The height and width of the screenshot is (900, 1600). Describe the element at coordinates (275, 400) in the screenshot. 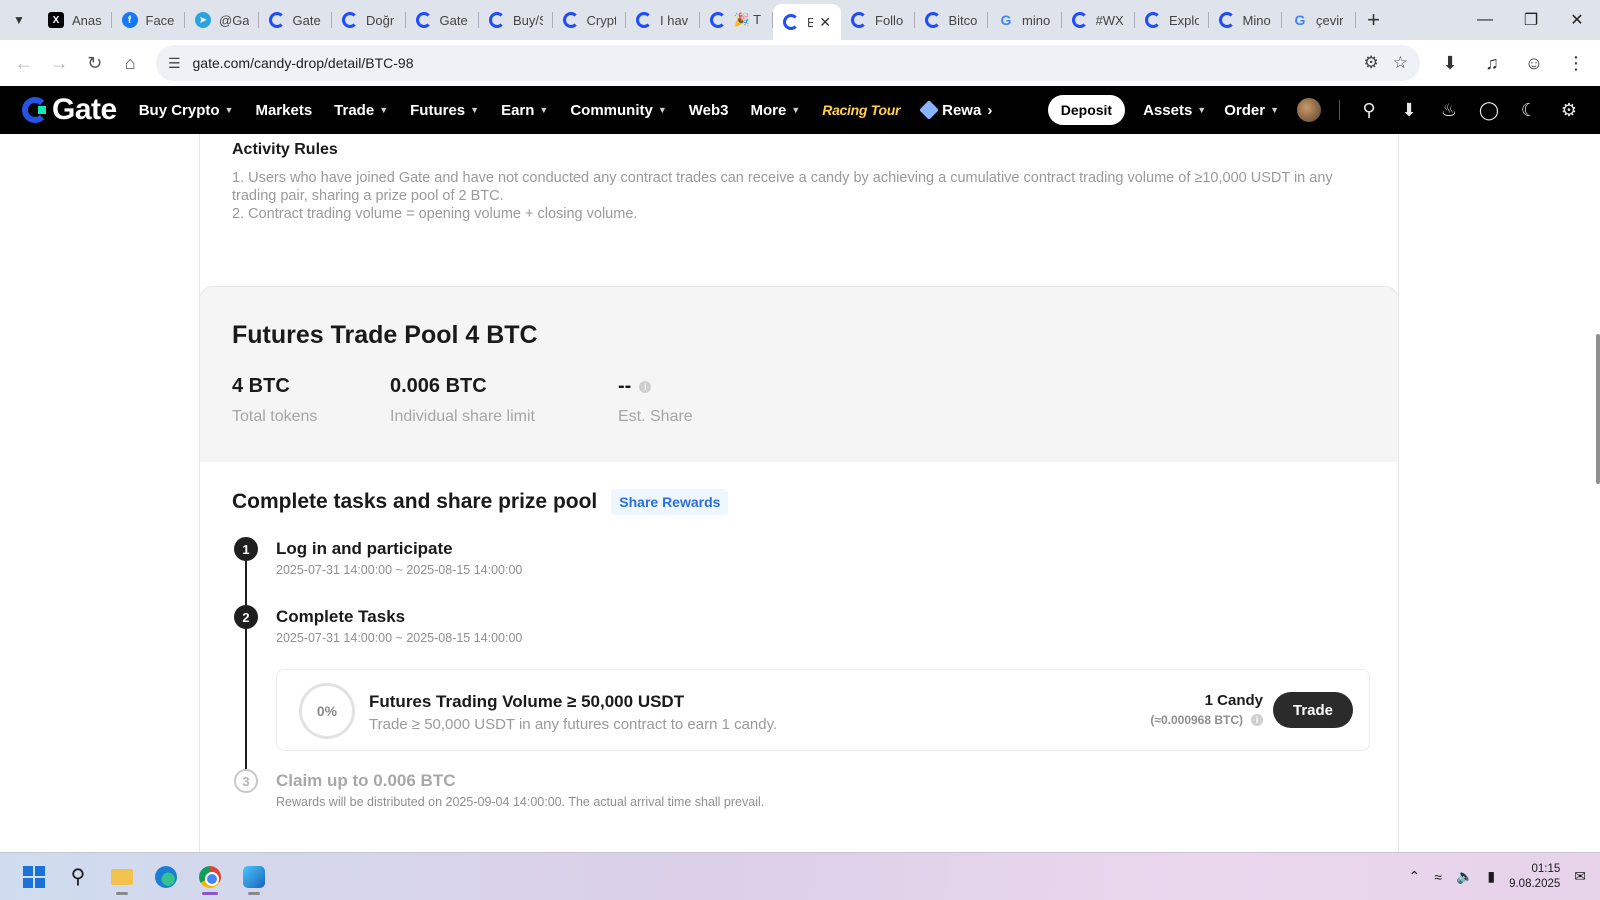

I see `stat-total-tokens: 4 BTC Total tokens` at that location.